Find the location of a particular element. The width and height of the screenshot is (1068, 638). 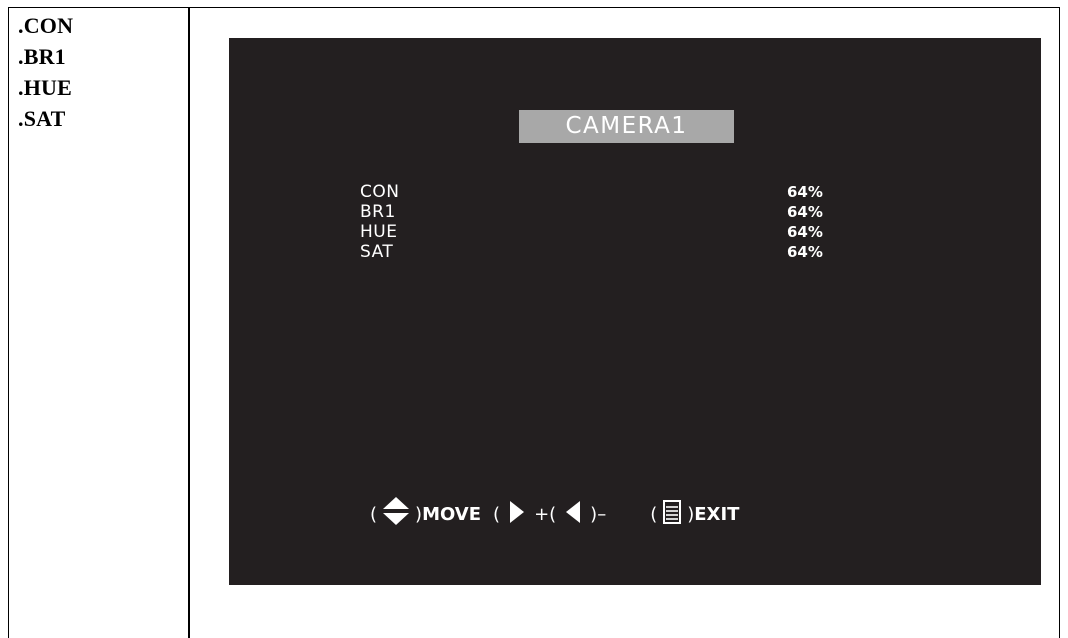

setting-row-br1: BR1 64% is located at coordinates (600, 212).